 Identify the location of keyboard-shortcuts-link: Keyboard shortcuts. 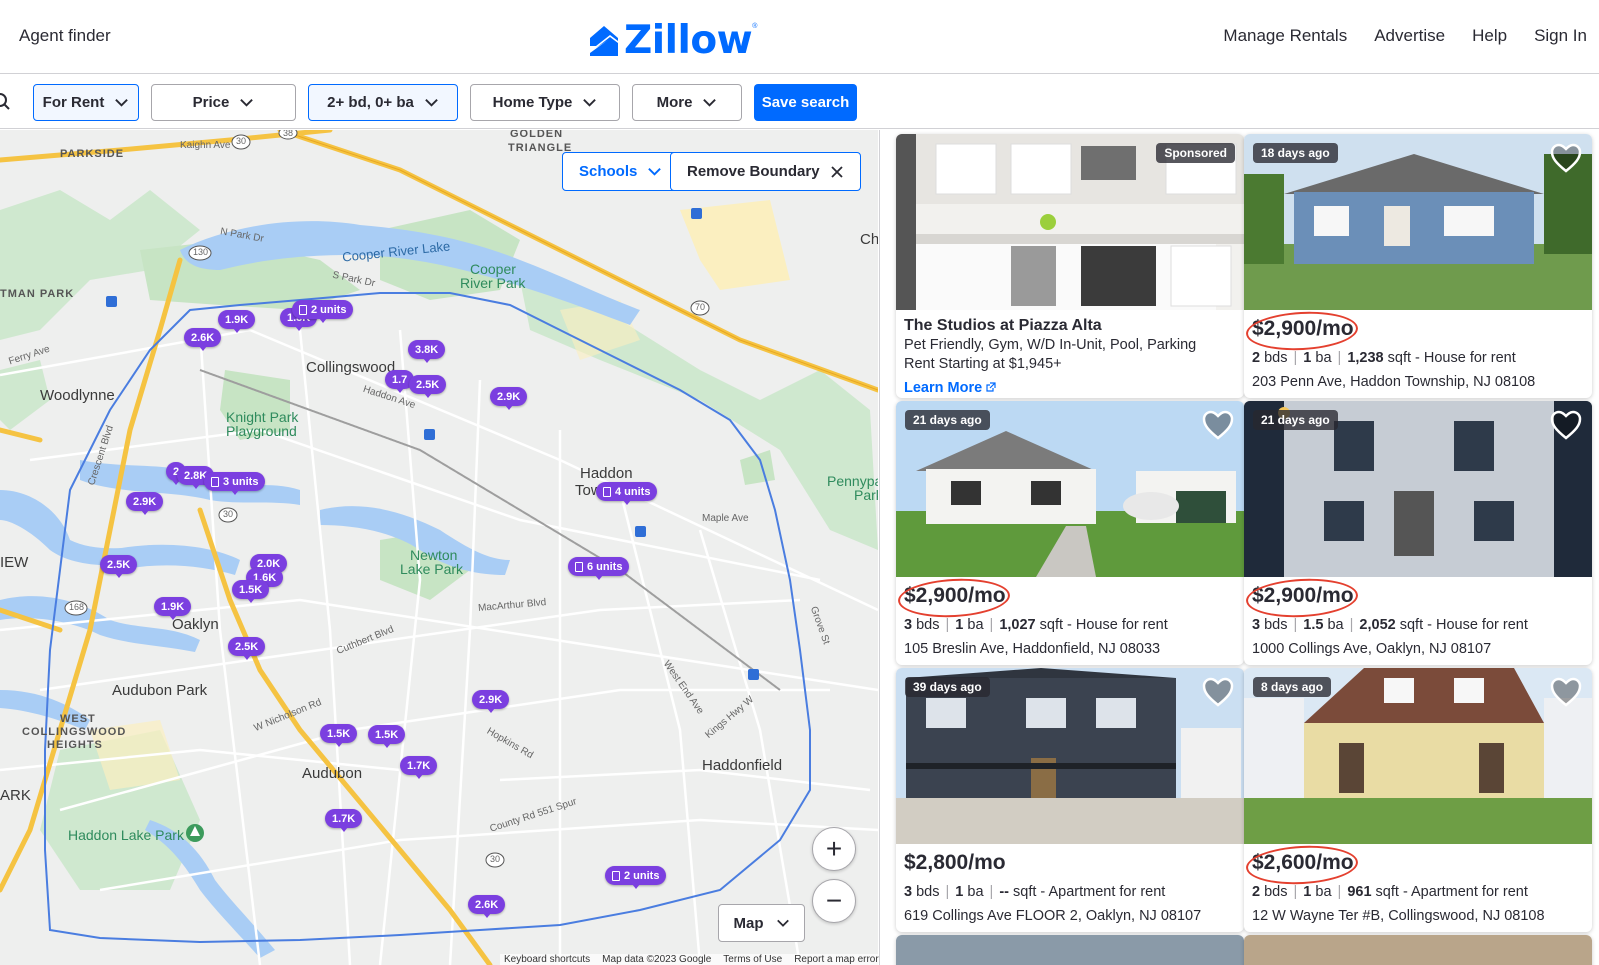
(547, 959).